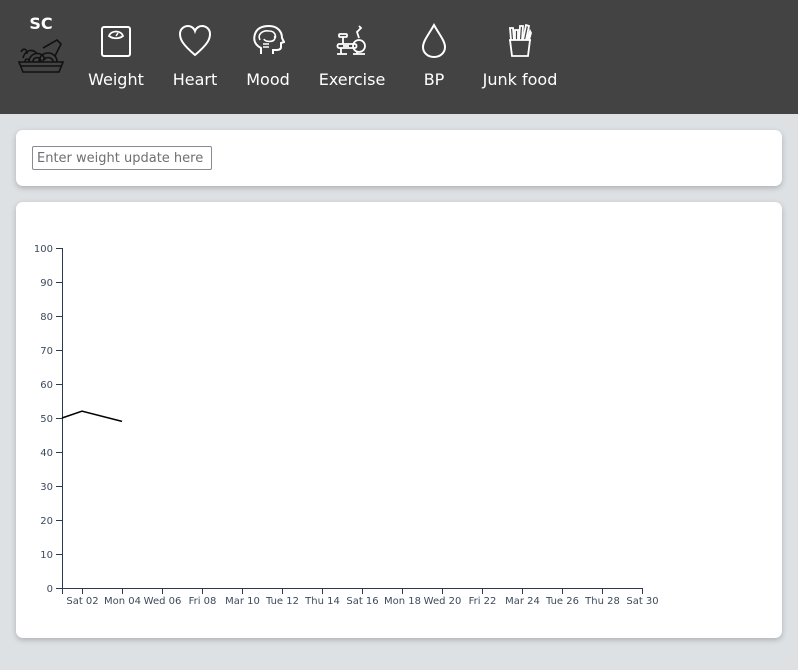  Describe the element at coordinates (46, 317) in the screenshot. I see `y-tick-label: 80` at that location.